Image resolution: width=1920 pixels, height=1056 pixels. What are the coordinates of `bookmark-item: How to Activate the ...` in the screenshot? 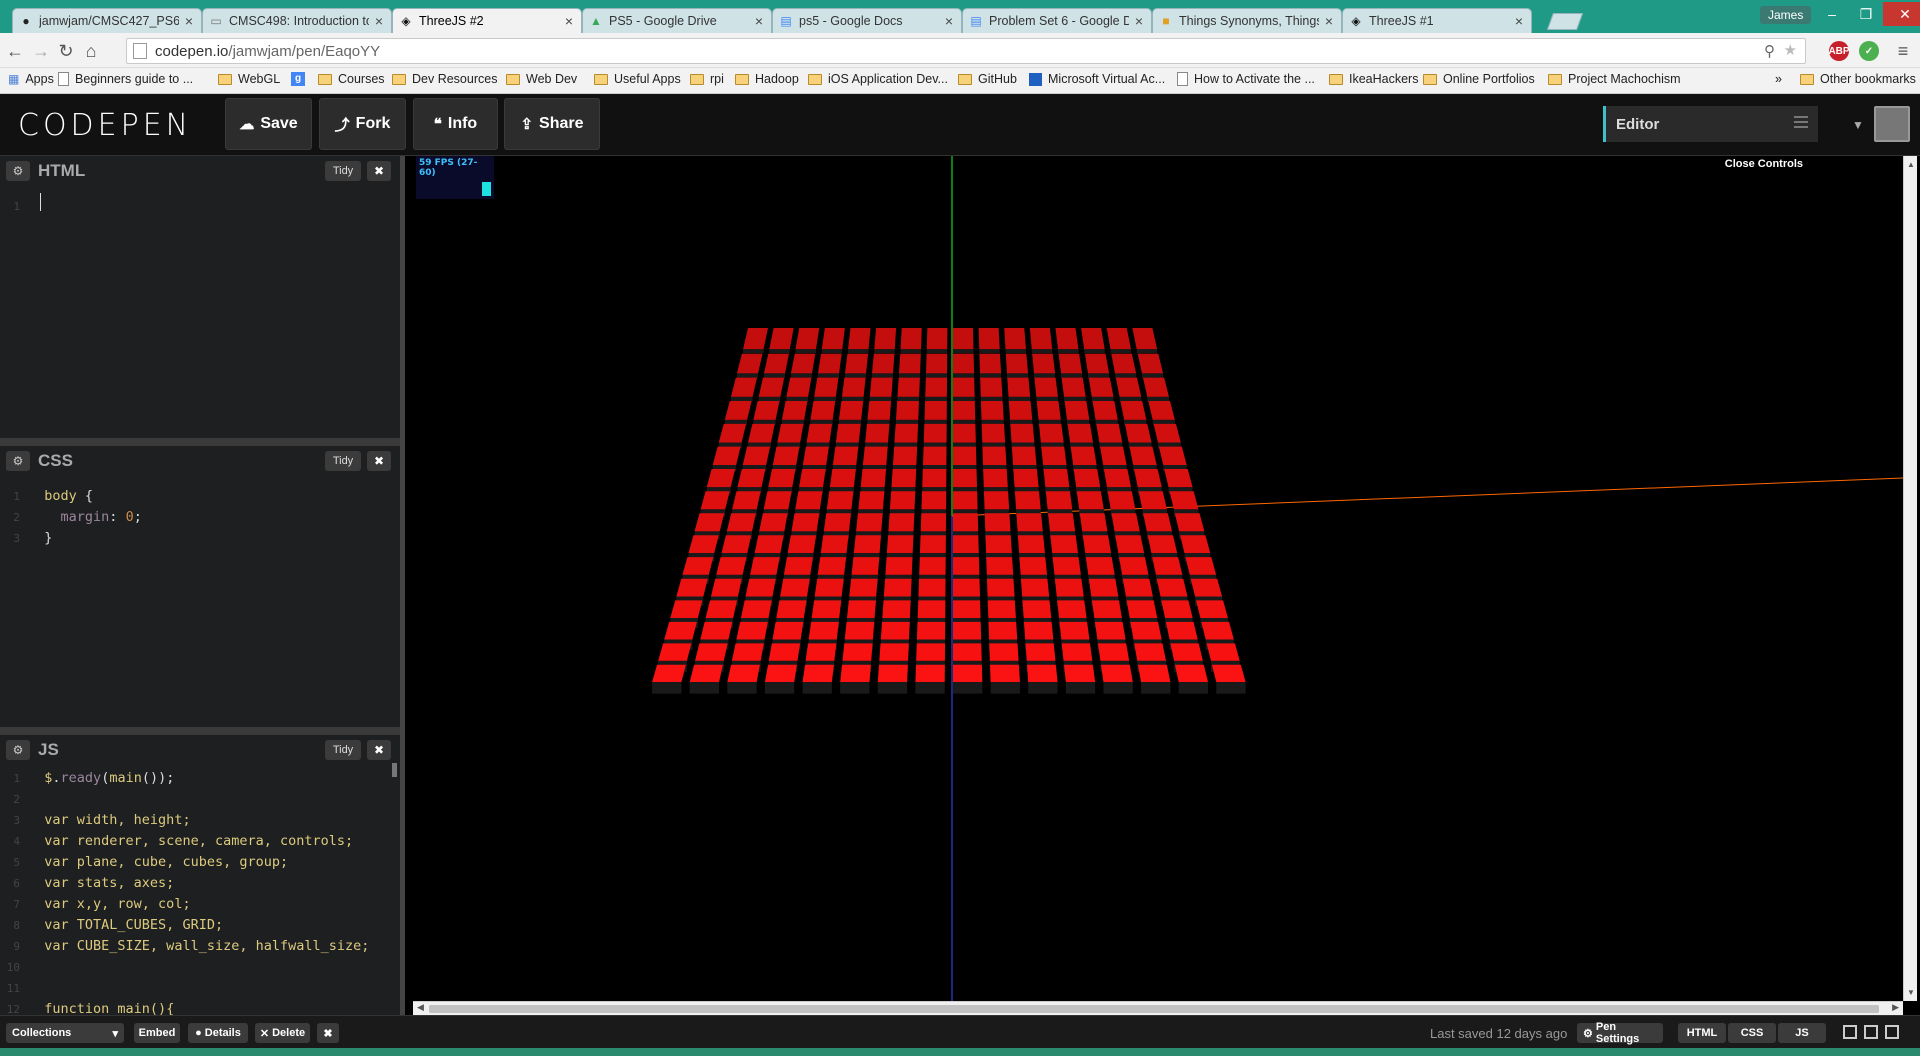 It's located at (1246, 79).